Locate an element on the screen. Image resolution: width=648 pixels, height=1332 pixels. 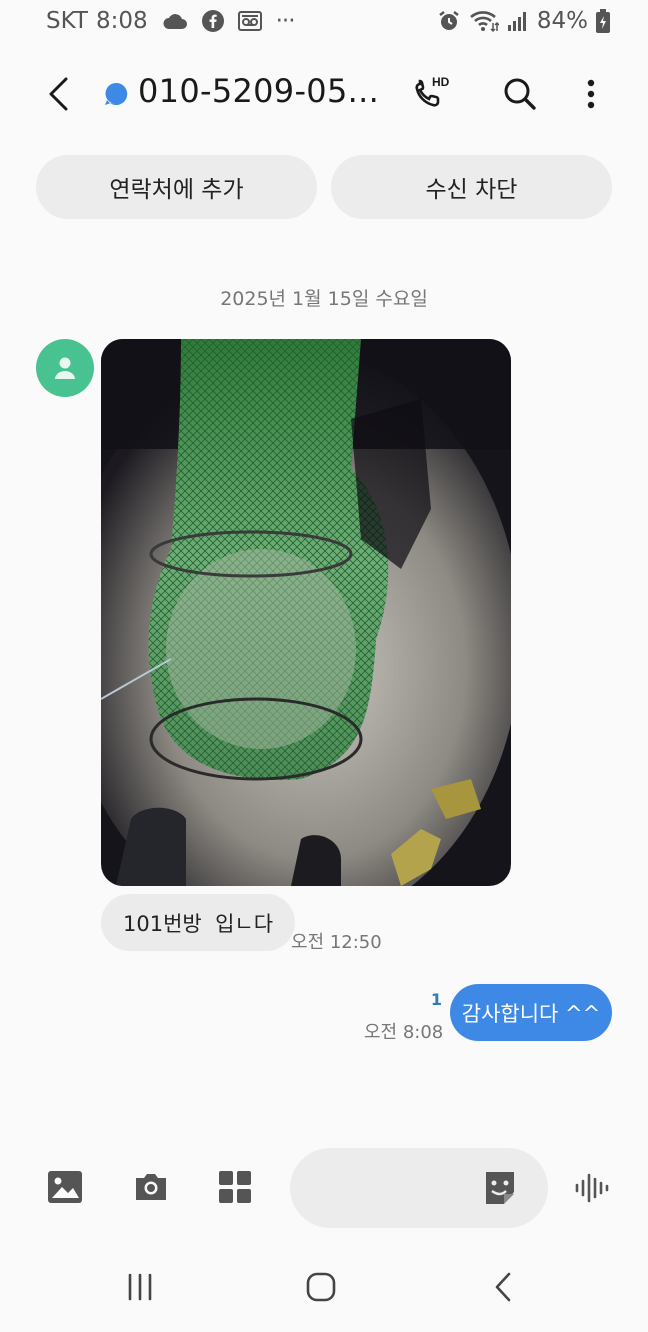
more-vert-icon is located at coordinates (591, 94).